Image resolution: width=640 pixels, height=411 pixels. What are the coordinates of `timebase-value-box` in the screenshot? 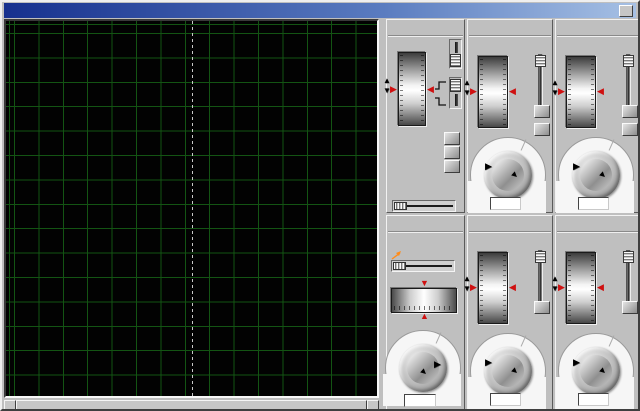 It's located at (420, 400).